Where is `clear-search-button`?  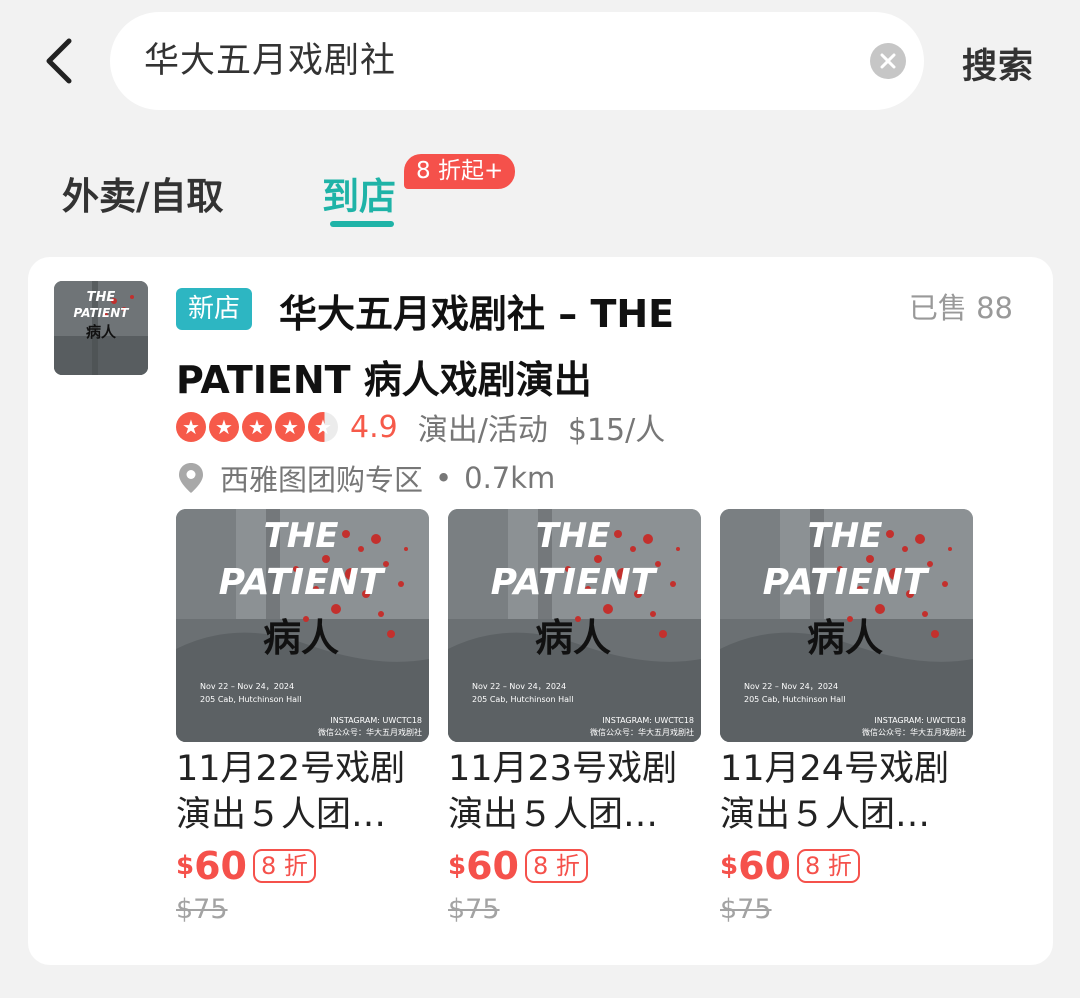
clear-search-button is located at coordinates (888, 61).